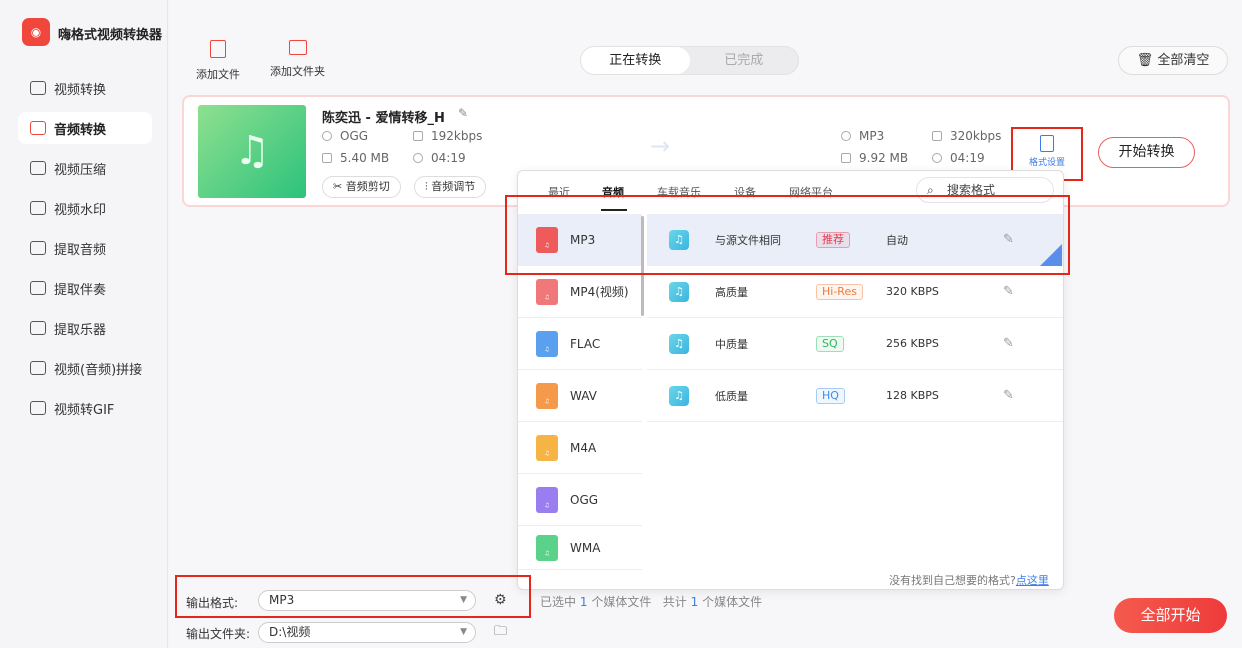 Image resolution: width=1242 pixels, height=648 pixels. I want to click on sidebar-item-label: 视频水印, so click(80, 210).